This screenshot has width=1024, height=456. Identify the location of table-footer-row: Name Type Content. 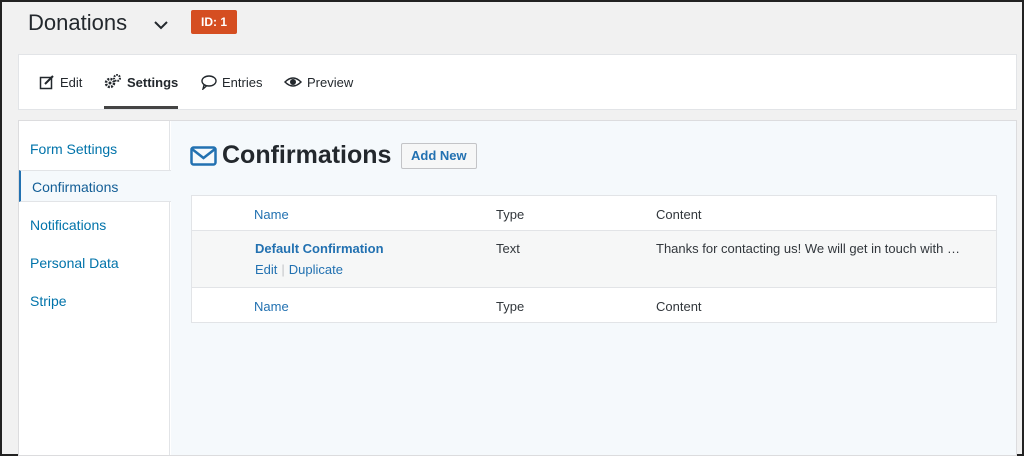
(594, 305).